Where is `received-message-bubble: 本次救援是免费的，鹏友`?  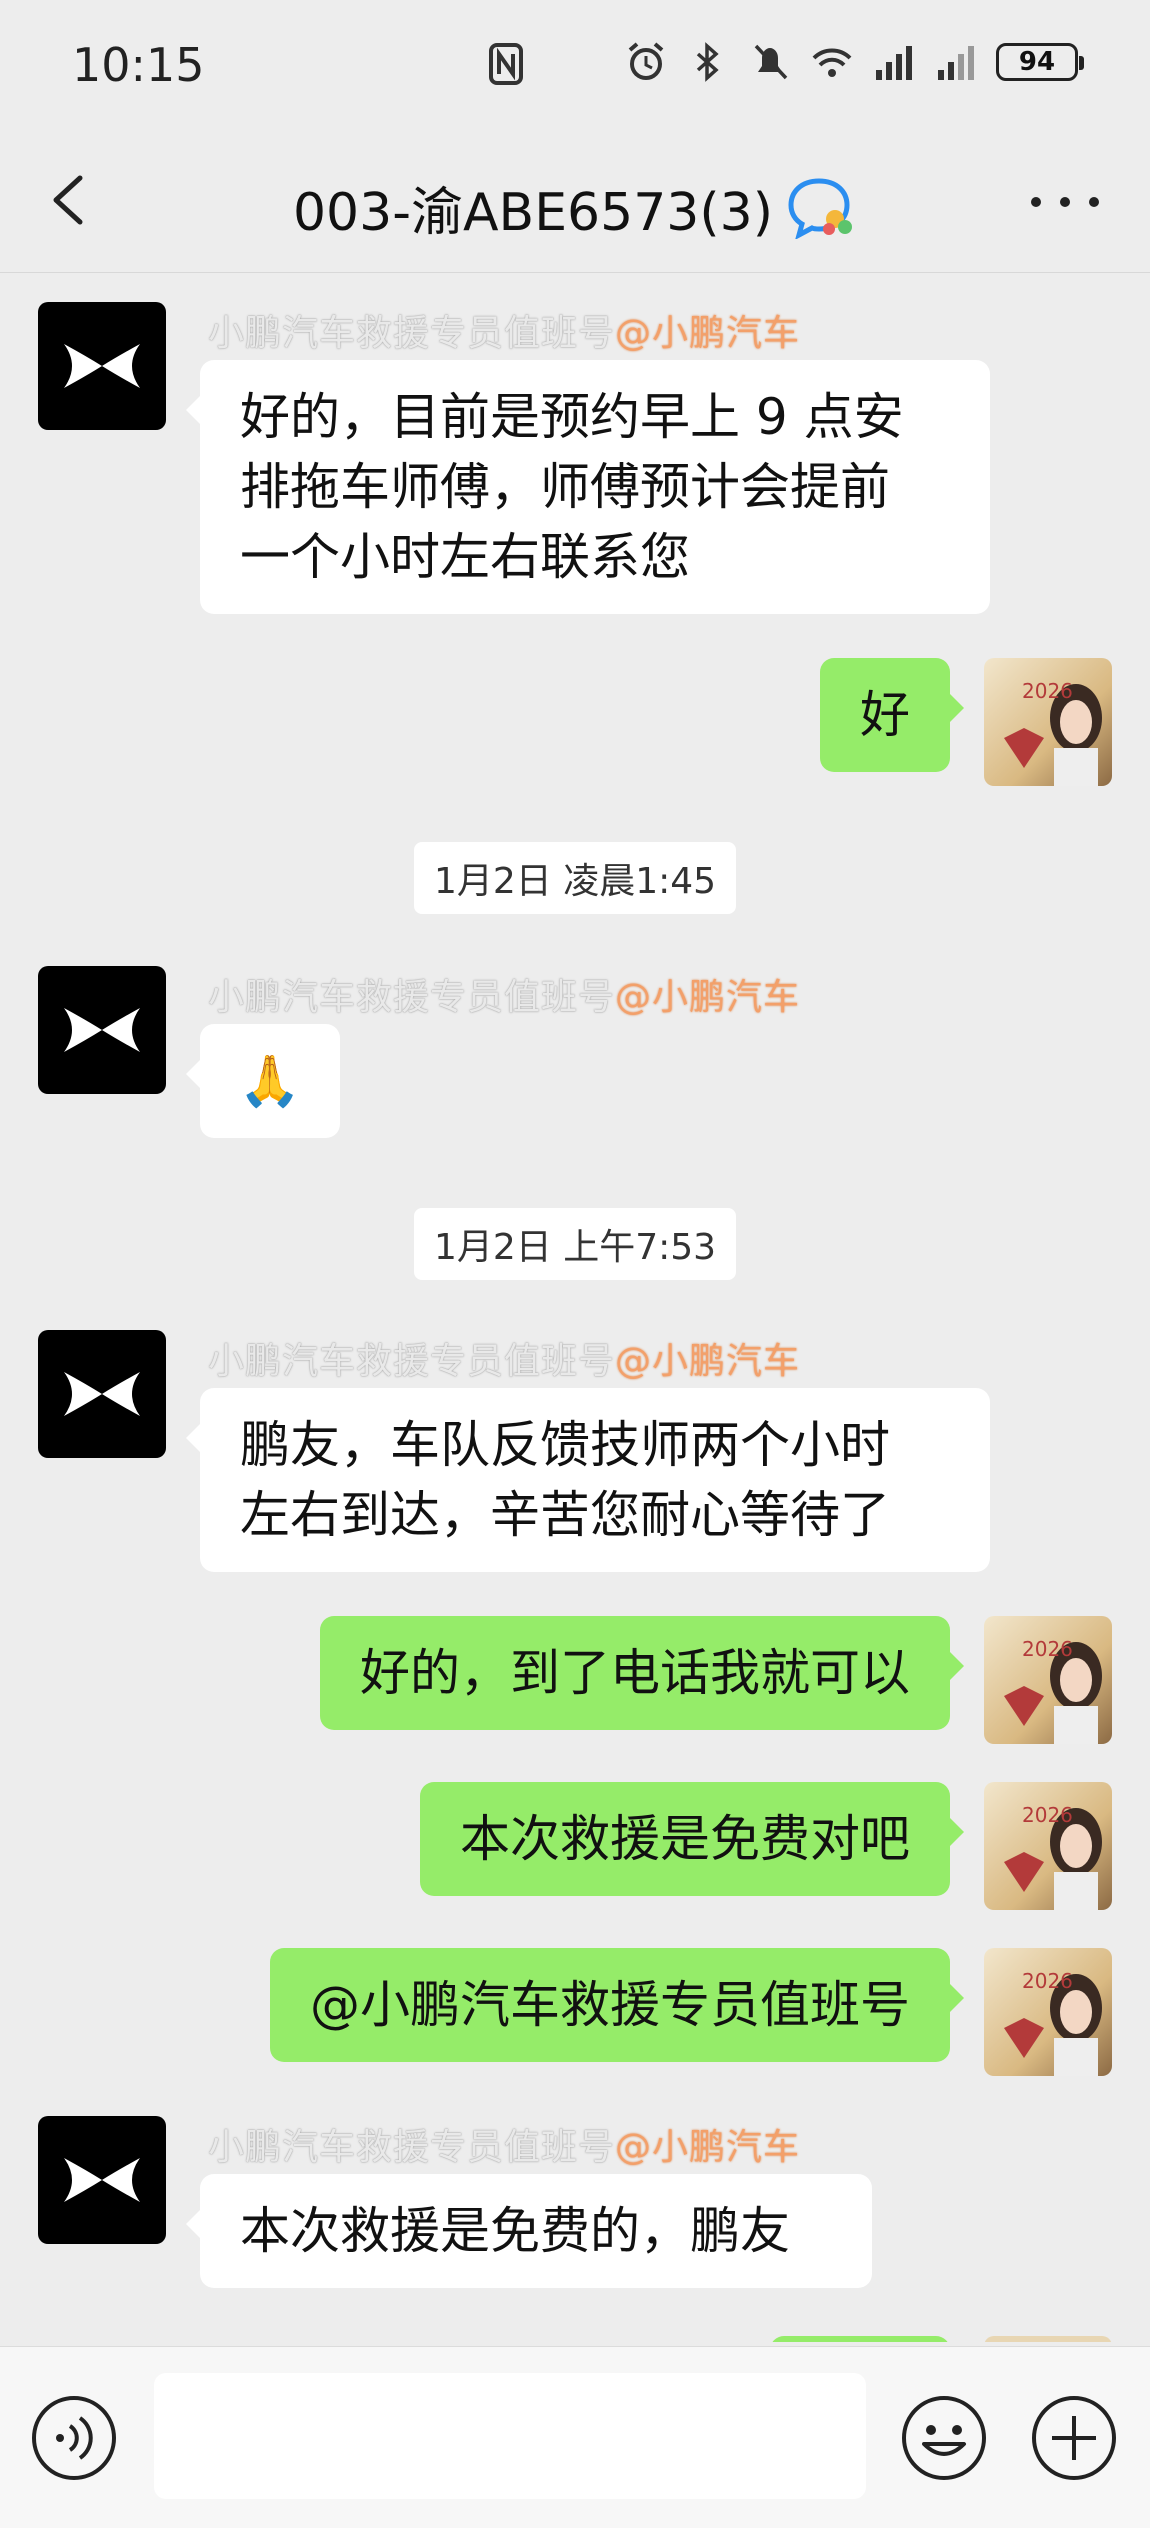
received-message-bubble: 本次救援是免费的，鹏友 is located at coordinates (529, 2231).